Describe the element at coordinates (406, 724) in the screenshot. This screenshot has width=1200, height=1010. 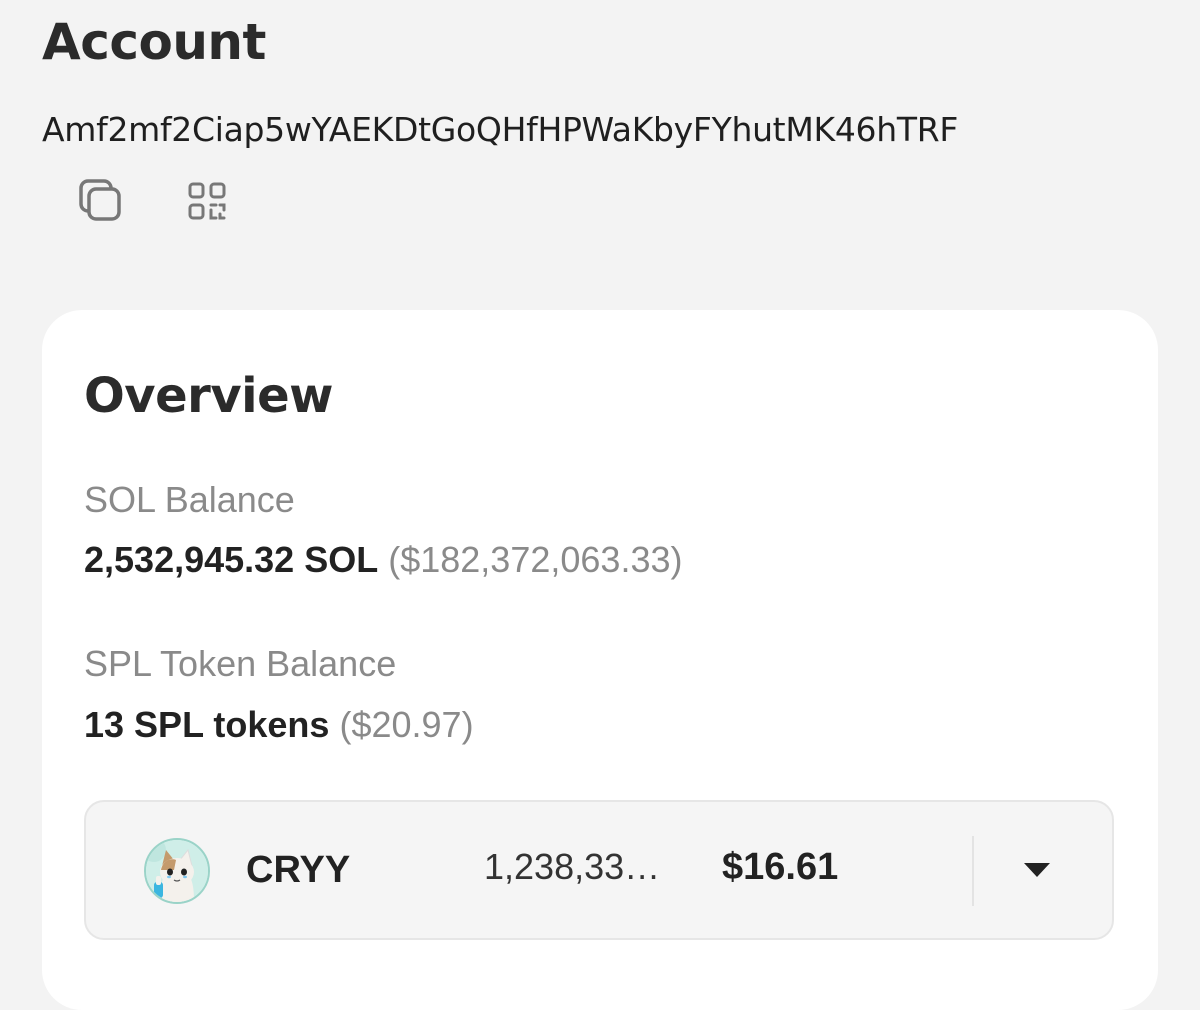
I see `spl-balance-usd: ($20.97)` at that location.